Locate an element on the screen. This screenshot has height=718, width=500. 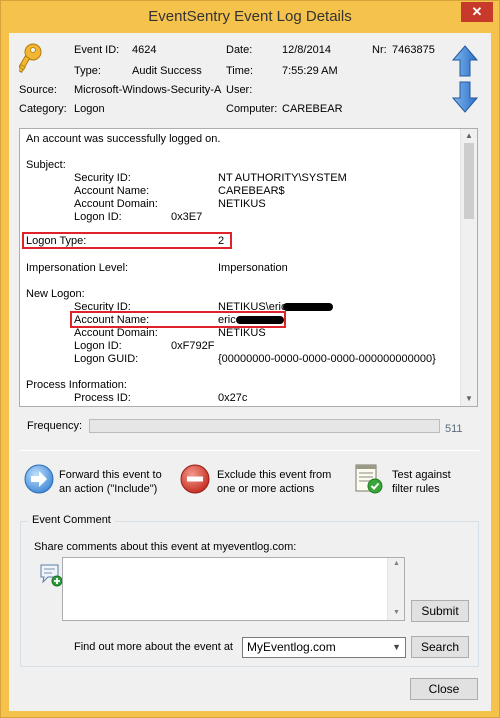
test-action-line2: filter rules is located at coordinates (416, 489).